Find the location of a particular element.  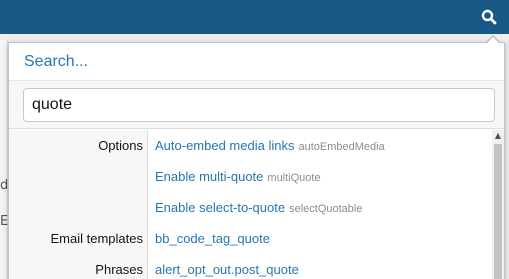

result-link: Enable select-to-quote selectQuotable is located at coordinates (258, 207).